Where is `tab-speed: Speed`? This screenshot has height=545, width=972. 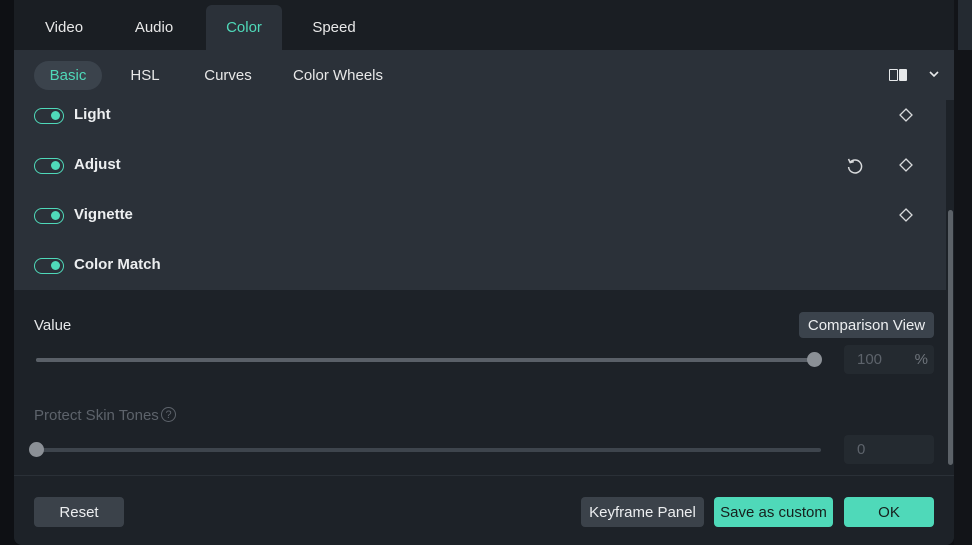
tab-speed: Speed is located at coordinates (334, 27).